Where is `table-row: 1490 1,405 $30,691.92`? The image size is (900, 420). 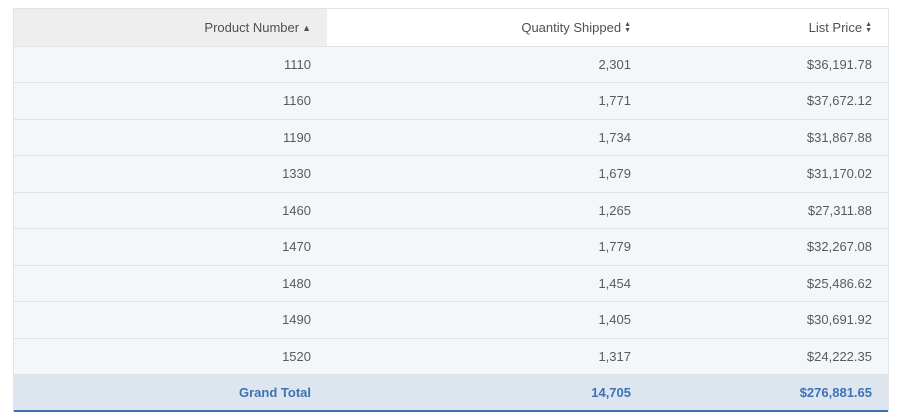 table-row: 1490 1,405 $30,691.92 is located at coordinates (451, 320).